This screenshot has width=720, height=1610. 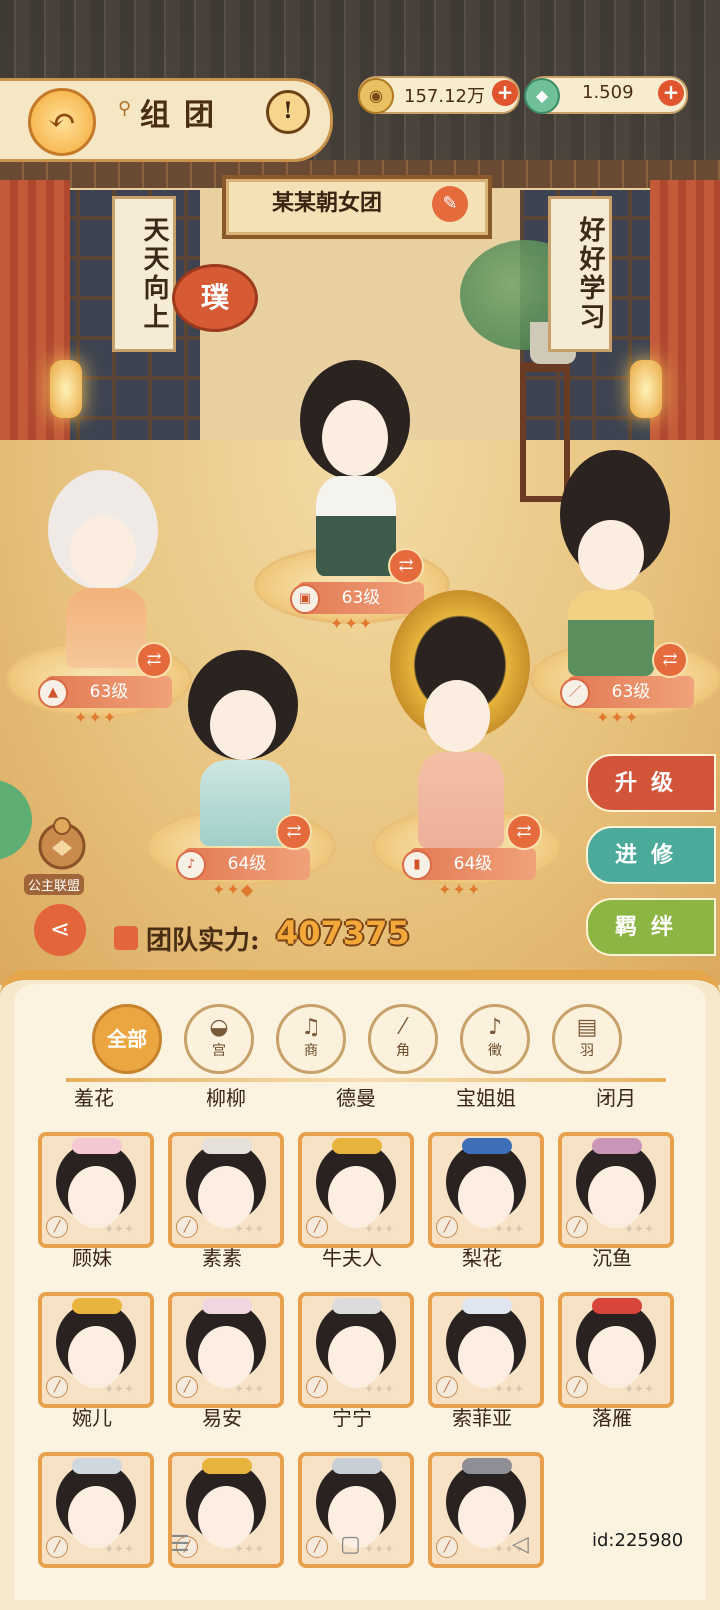 I want to click on bell-icon: ♫, so click(x=311, y=1027).